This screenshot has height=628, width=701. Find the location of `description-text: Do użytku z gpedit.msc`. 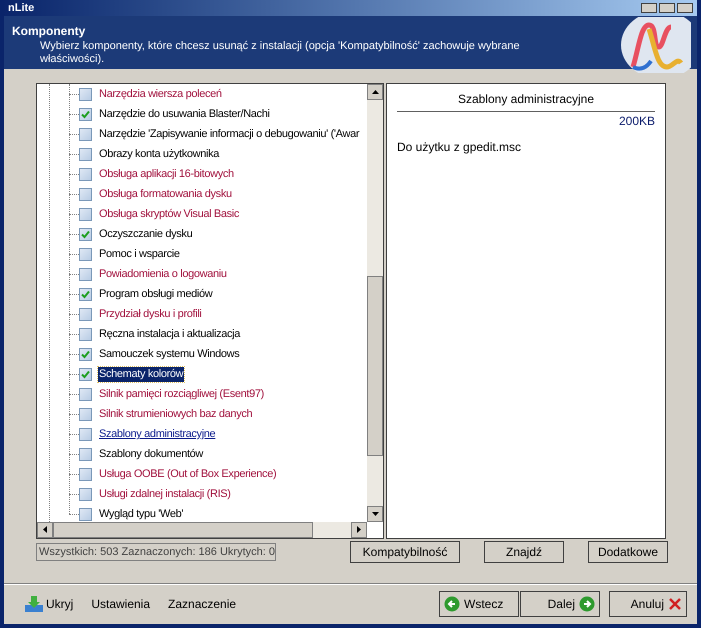

description-text: Do użytku z gpedit.msc is located at coordinates (459, 147).